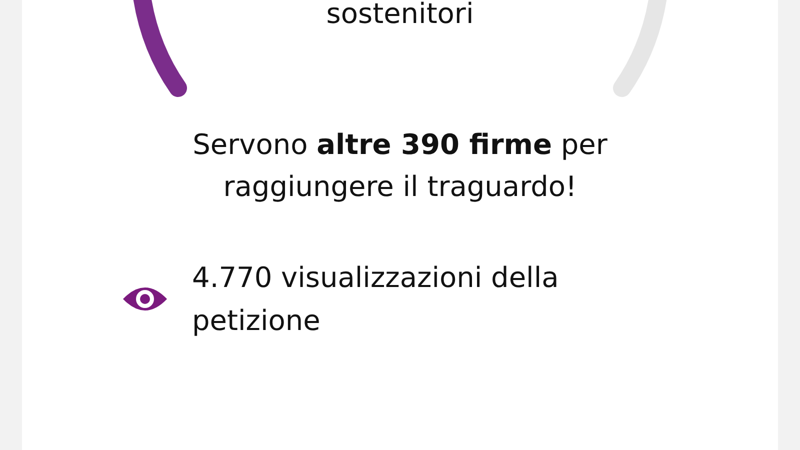 This screenshot has width=800, height=450. Describe the element at coordinates (400, 166) in the screenshot. I see `signatures-needed-message: Servono altre 390 firme per raggiungere il traguardo!` at that location.